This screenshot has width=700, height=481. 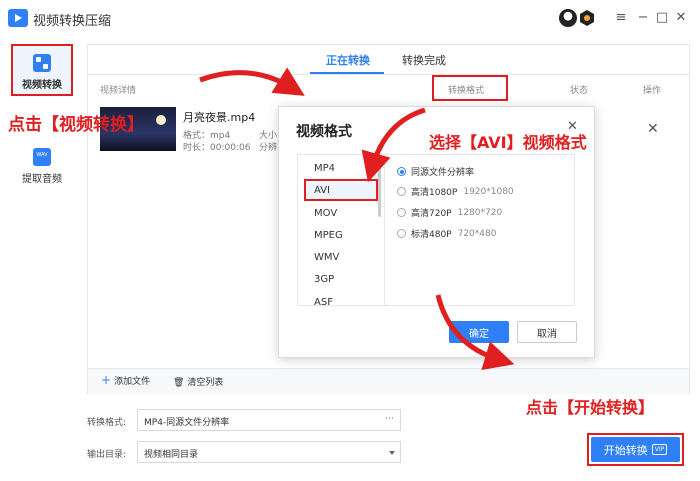 I want to click on remove-file-icon: ✕, so click(x=653, y=129).